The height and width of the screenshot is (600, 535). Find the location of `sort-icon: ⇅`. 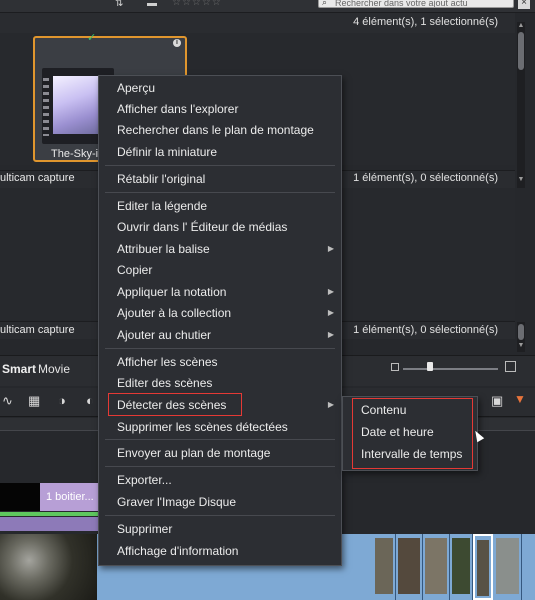

sort-icon: ⇅ is located at coordinates (119, 4).